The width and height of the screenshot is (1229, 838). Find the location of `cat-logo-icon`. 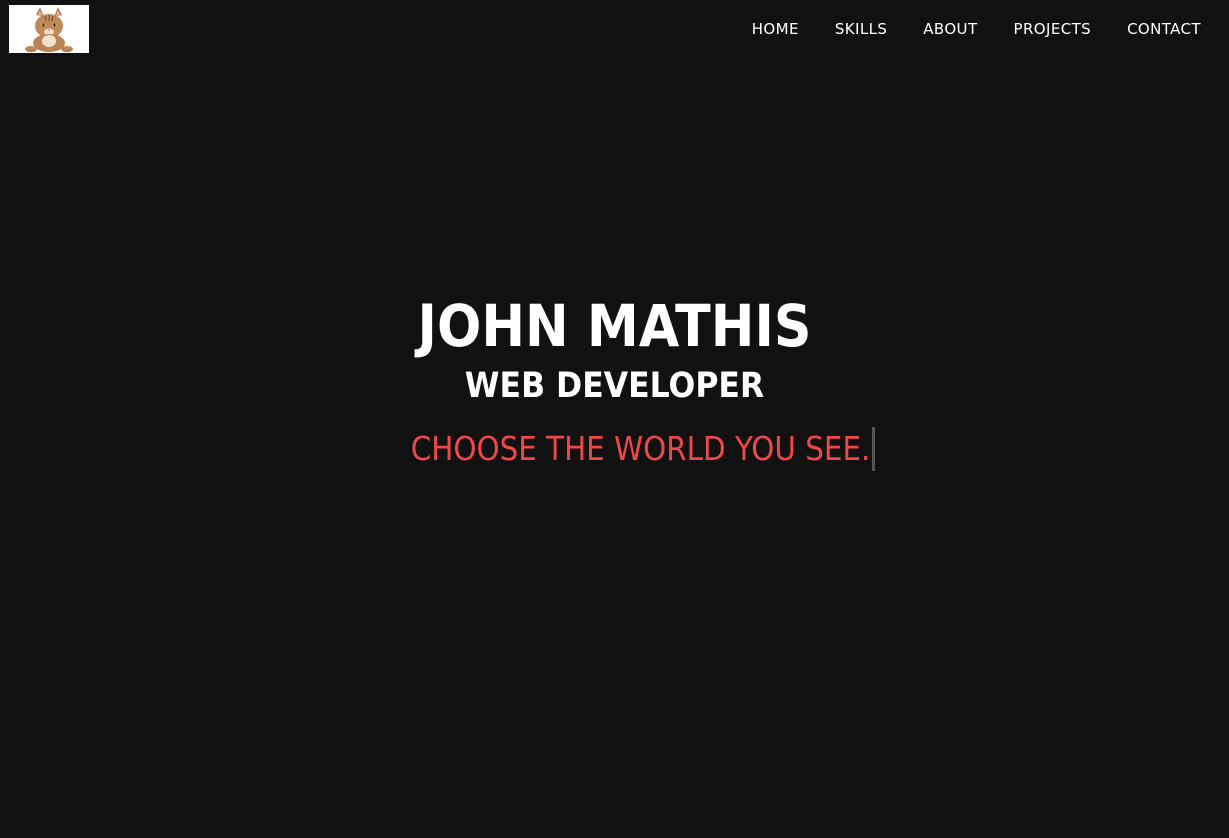

cat-logo-icon is located at coordinates (49, 29).